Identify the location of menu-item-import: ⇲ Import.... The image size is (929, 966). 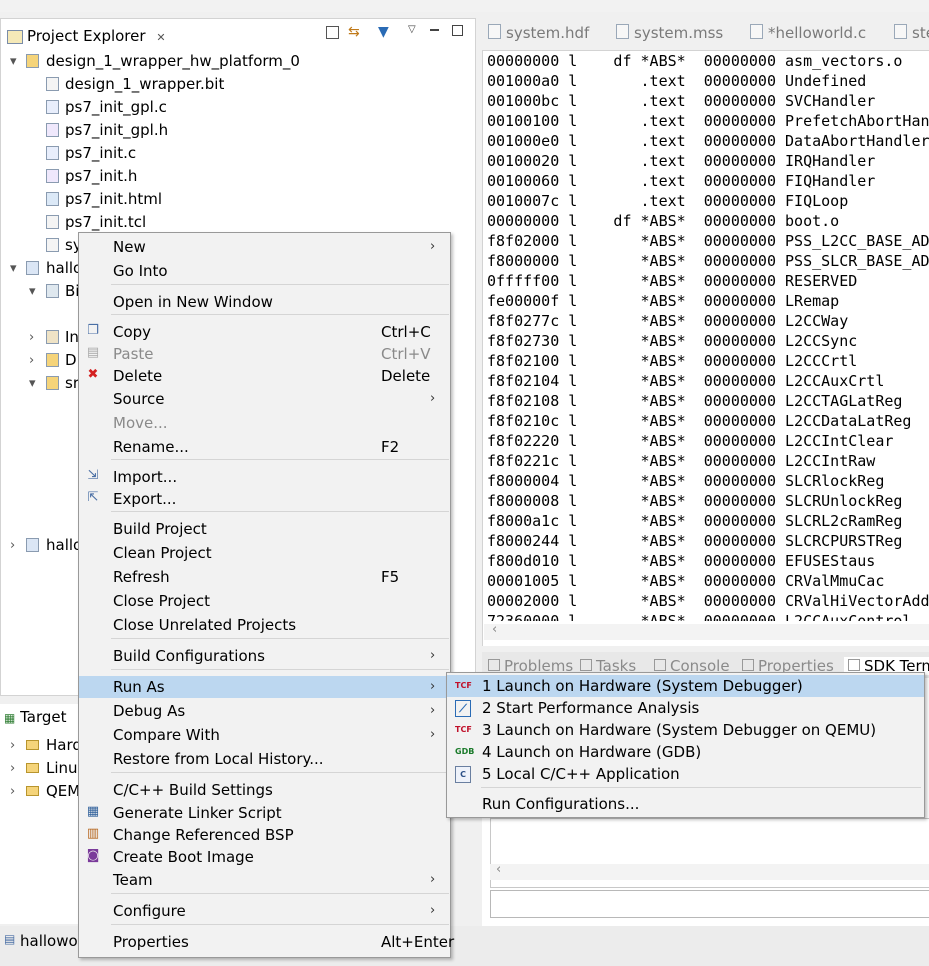
(264, 477).